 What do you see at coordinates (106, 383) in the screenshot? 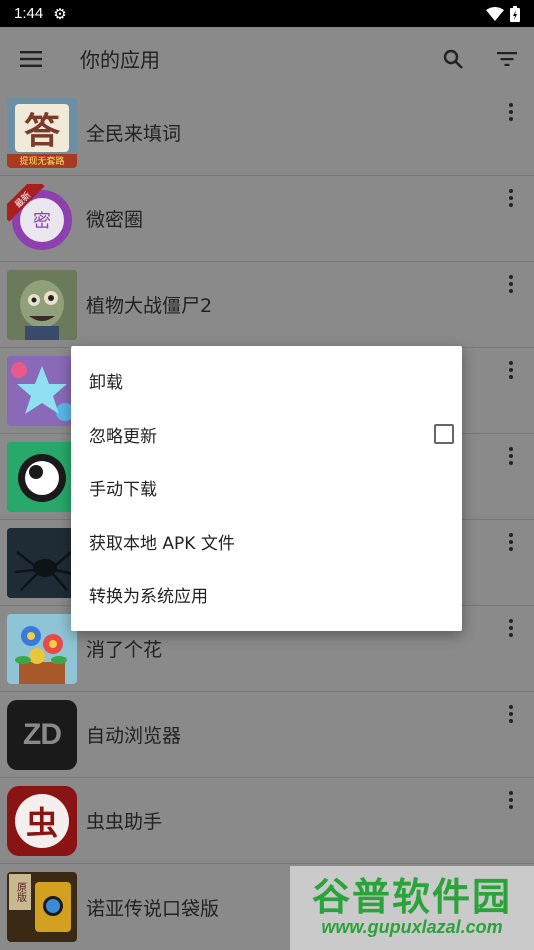
I see `menu-item-label: 卸载` at bounding box center [106, 383].